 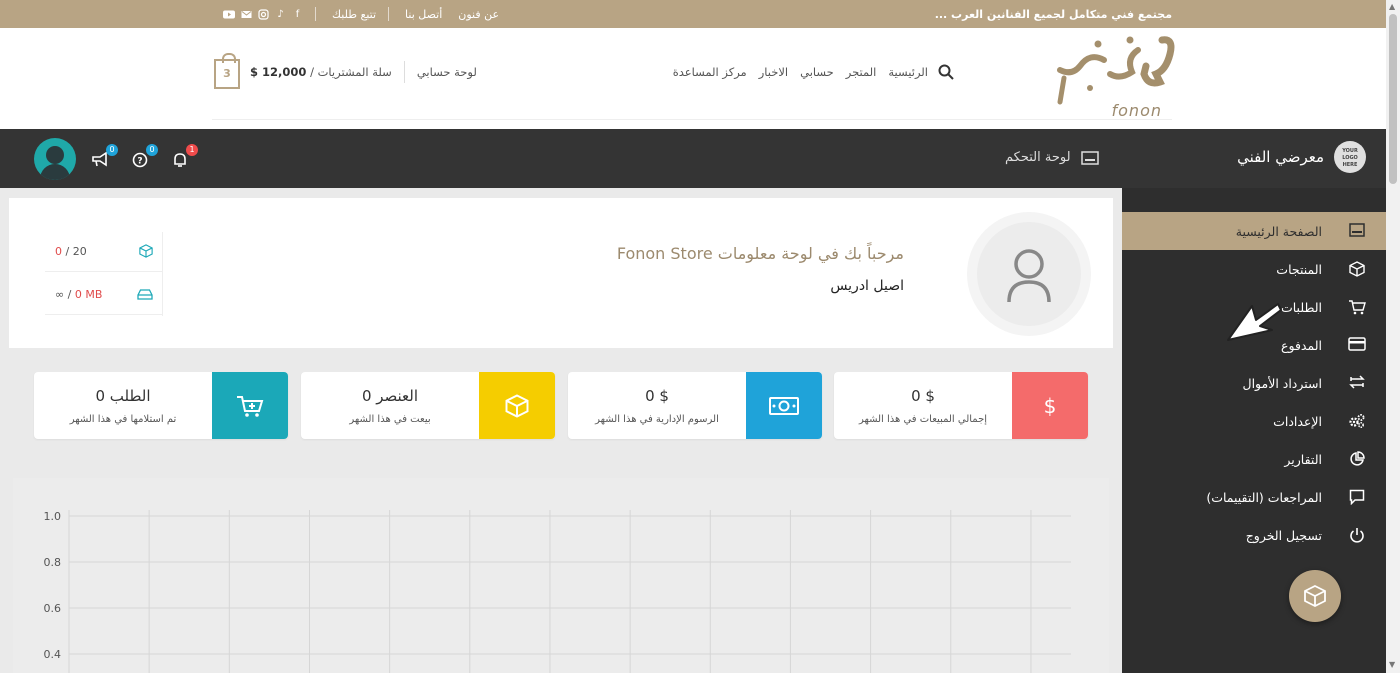 What do you see at coordinates (1392, 664) in the screenshot?
I see `scroll-down-icon: ▼` at bounding box center [1392, 664].